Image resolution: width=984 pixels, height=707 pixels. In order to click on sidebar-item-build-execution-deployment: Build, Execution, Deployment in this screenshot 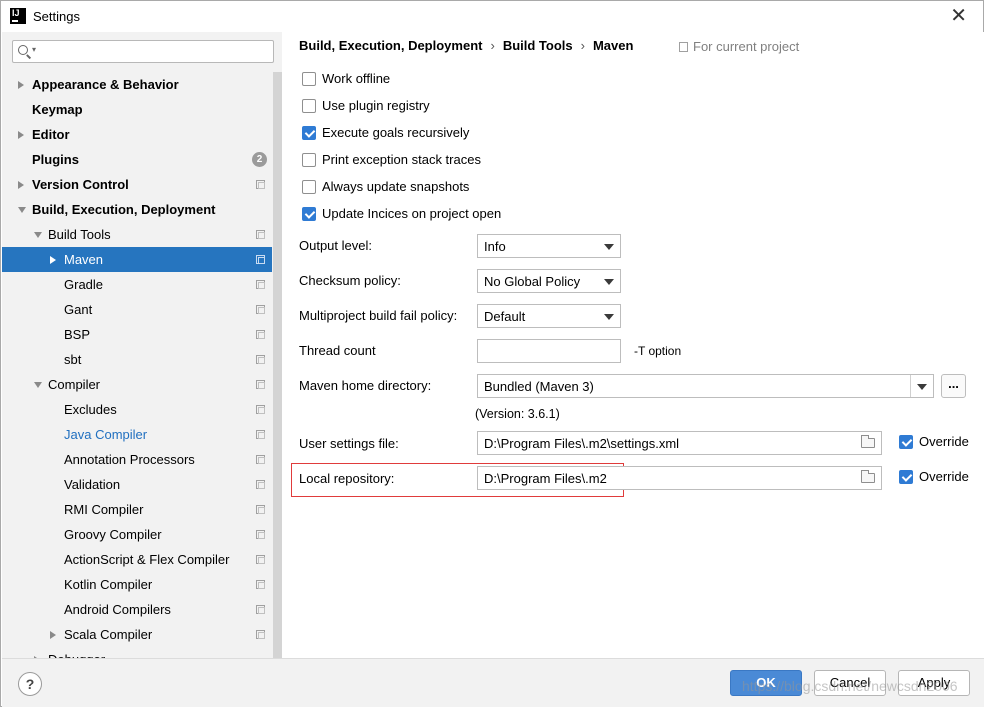, I will do `click(137, 209)`.